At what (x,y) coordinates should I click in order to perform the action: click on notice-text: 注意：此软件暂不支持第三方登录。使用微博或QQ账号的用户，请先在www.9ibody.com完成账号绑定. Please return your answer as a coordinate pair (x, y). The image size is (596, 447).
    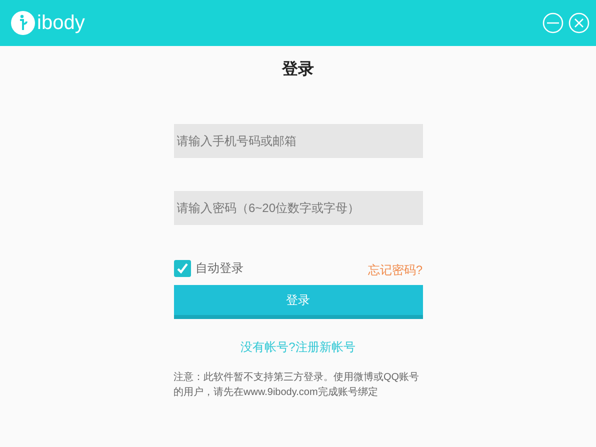
    Looking at the image, I should click on (297, 385).